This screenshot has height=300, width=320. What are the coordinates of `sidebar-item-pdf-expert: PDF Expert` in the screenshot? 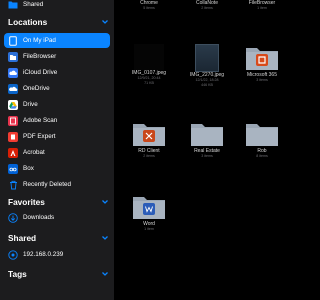 It's located at (57, 136).